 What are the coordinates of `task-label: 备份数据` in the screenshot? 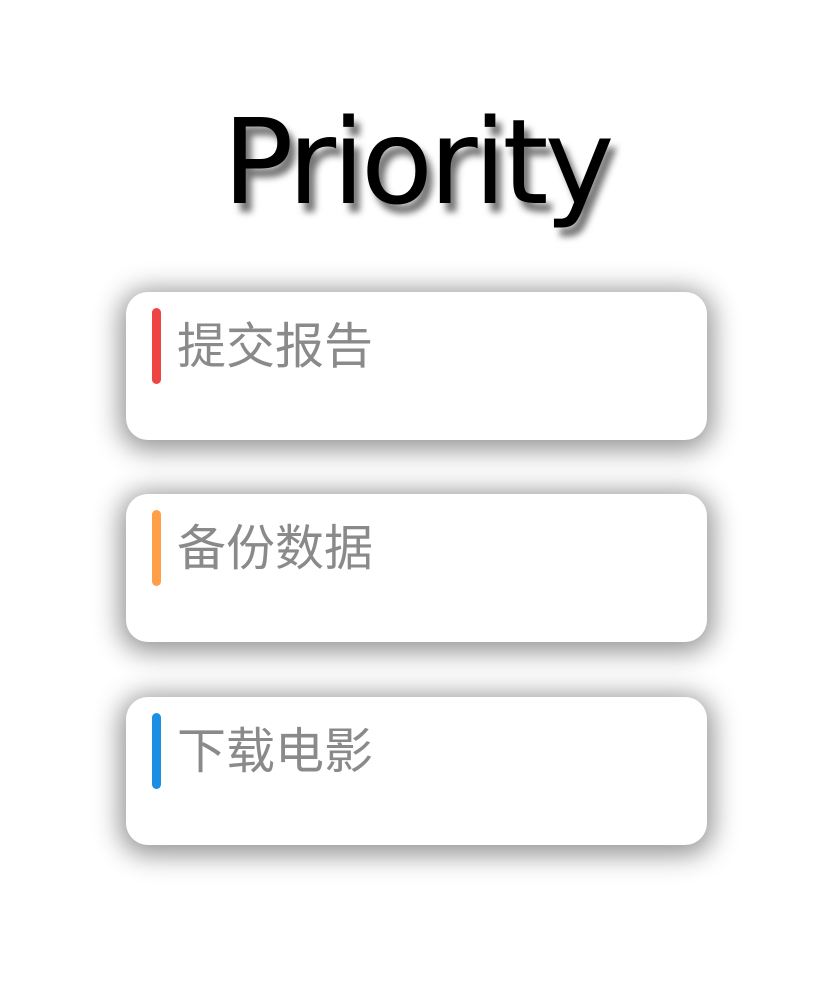 It's located at (275, 548).